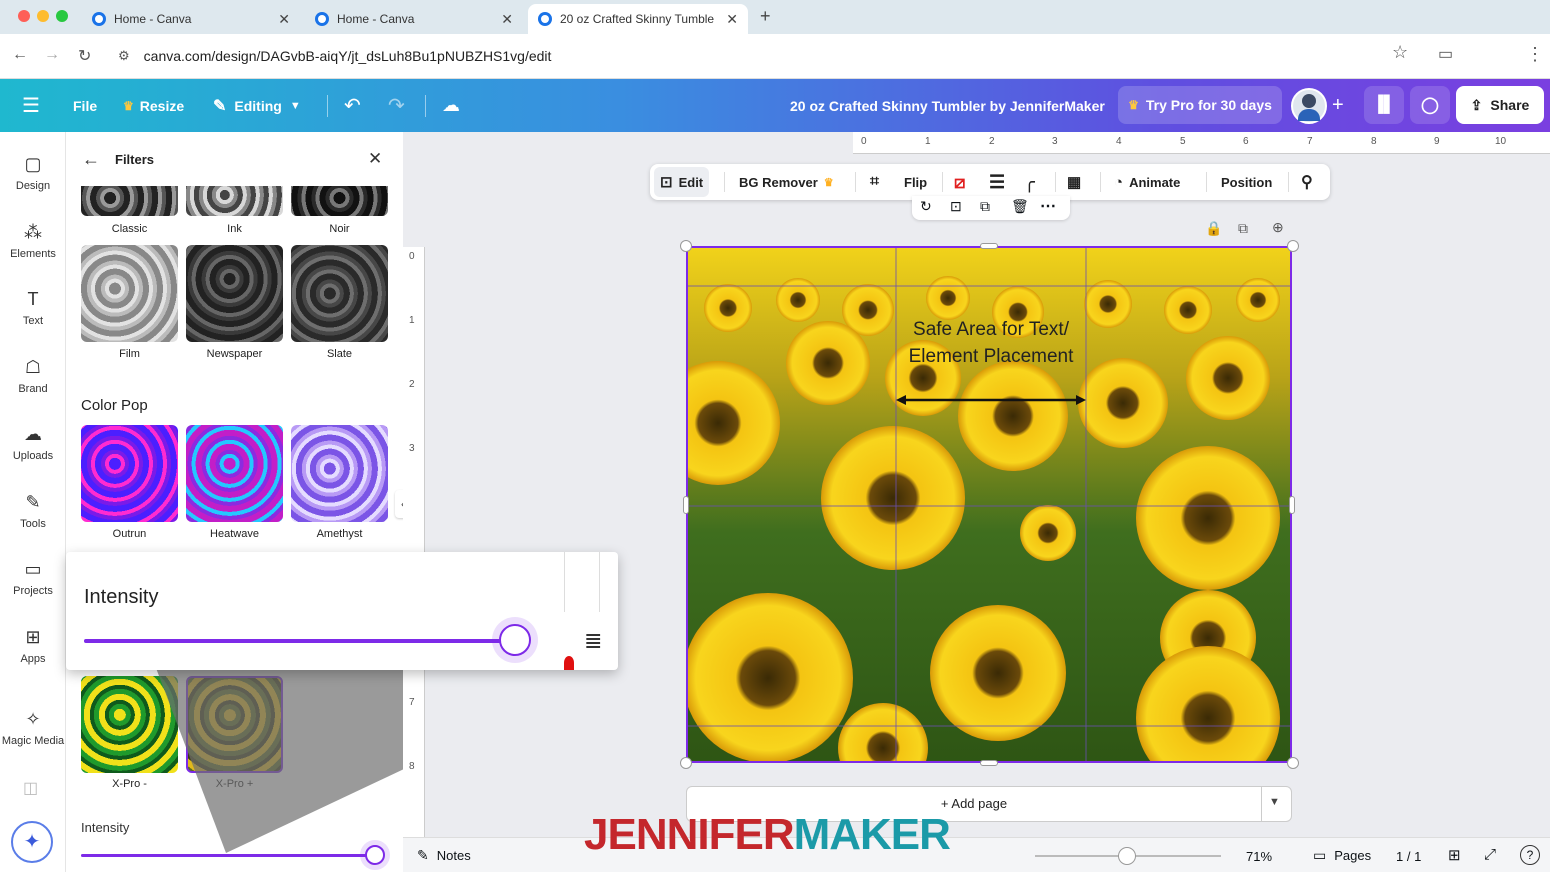 The image size is (1550, 872). What do you see at coordinates (33, 578) in the screenshot?
I see `rail-item-projects: ▭ Projects` at bounding box center [33, 578].